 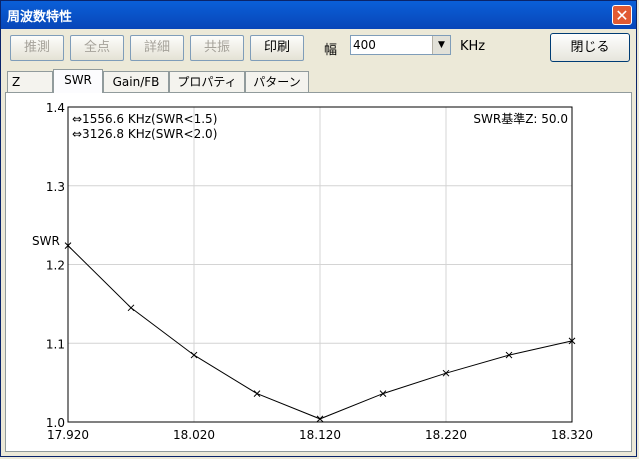 I want to click on title-bar: 周波数特性 ✕, so click(x=318, y=15).